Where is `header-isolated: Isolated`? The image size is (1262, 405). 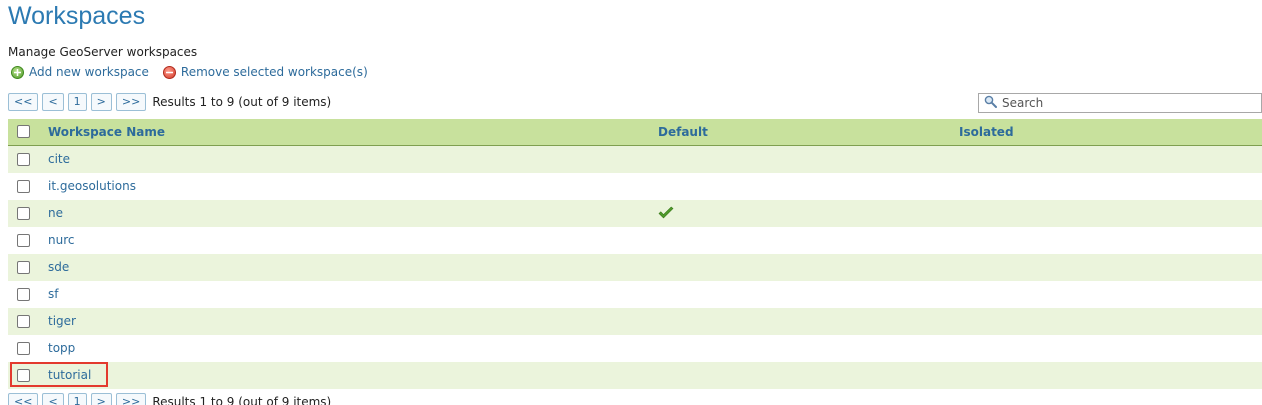 header-isolated: Isolated is located at coordinates (986, 132).